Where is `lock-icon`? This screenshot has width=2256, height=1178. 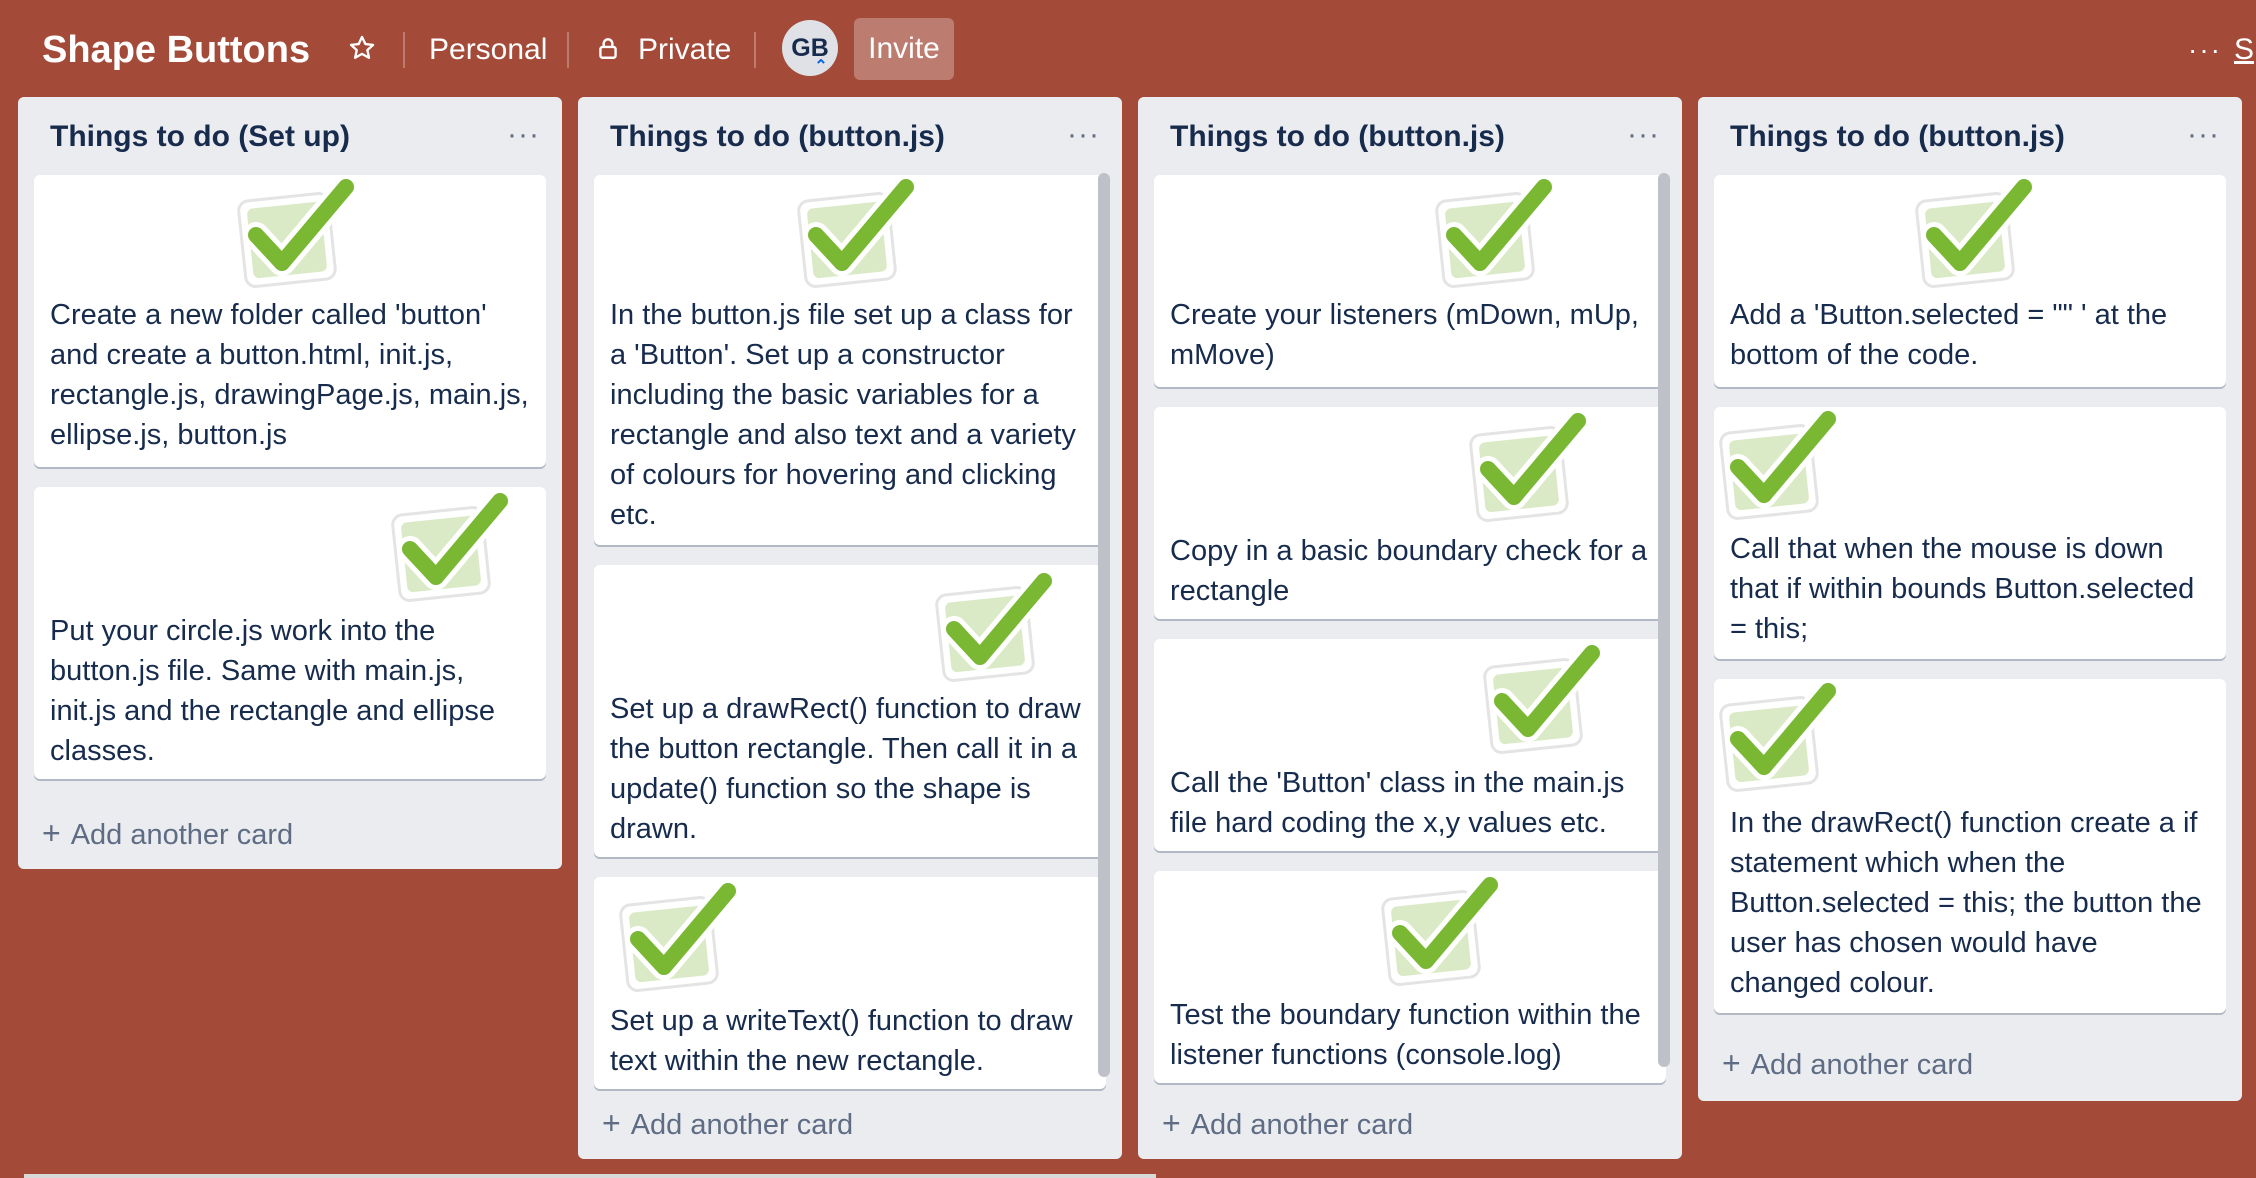
lock-icon is located at coordinates (608, 48).